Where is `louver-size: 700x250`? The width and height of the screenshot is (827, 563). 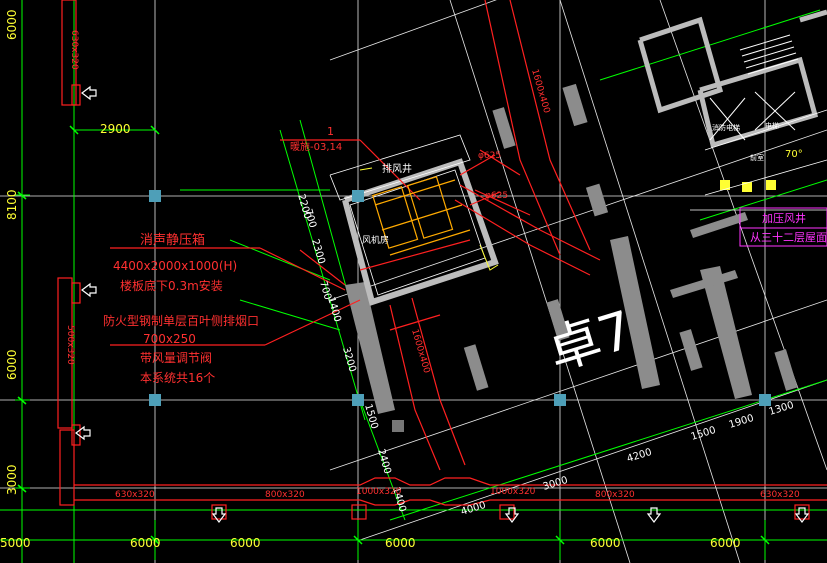
louver-size: 700x250 is located at coordinates (169, 339).